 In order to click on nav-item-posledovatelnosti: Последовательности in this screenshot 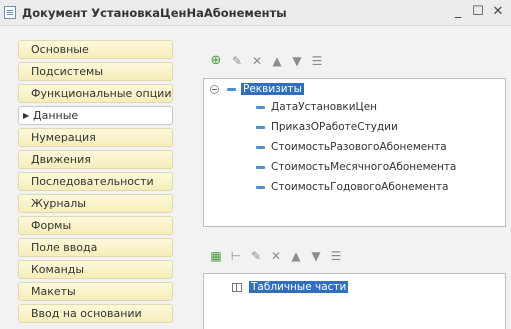, I will do `click(95, 181)`.